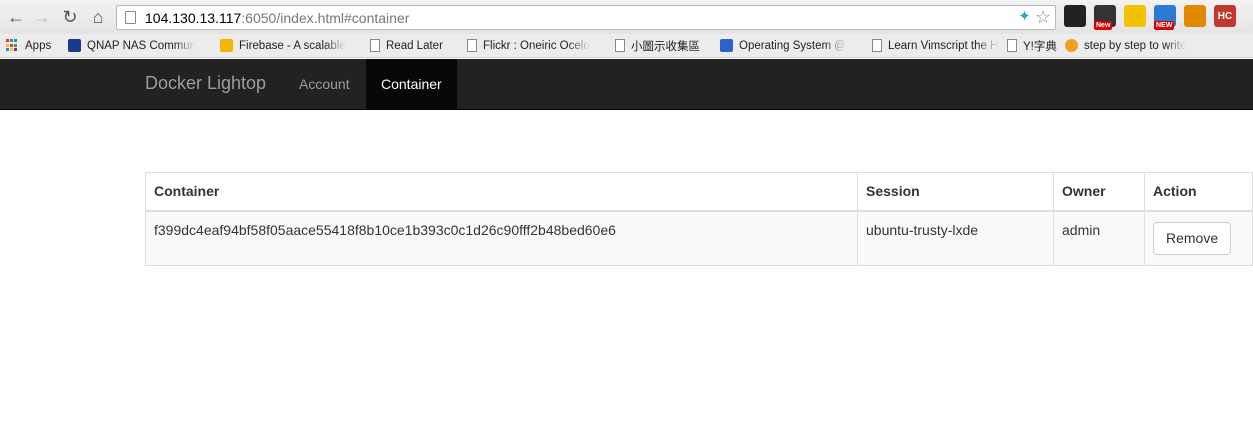  I want to click on extension-badge: NEW, so click(1164, 25).